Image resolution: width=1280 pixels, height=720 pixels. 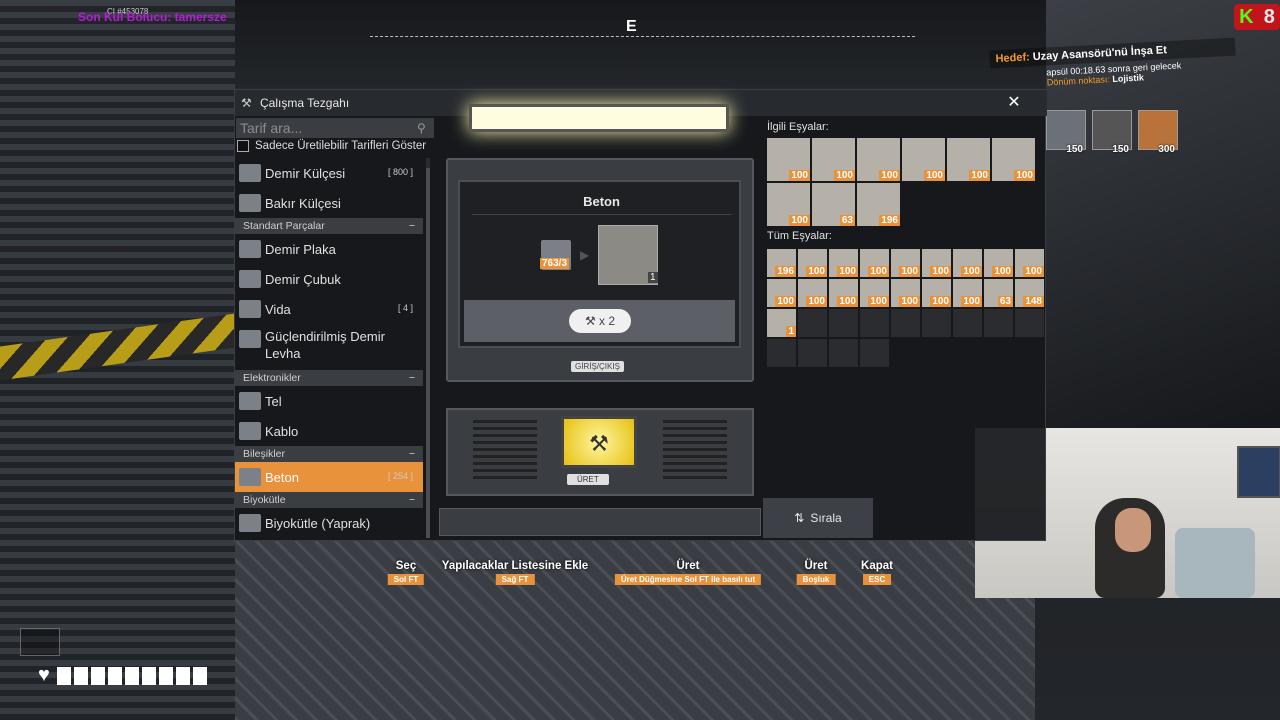 What do you see at coordinates (877, 579) in the screenshot?
I see `hint-key: ESC` at bounding box center [877, 579].